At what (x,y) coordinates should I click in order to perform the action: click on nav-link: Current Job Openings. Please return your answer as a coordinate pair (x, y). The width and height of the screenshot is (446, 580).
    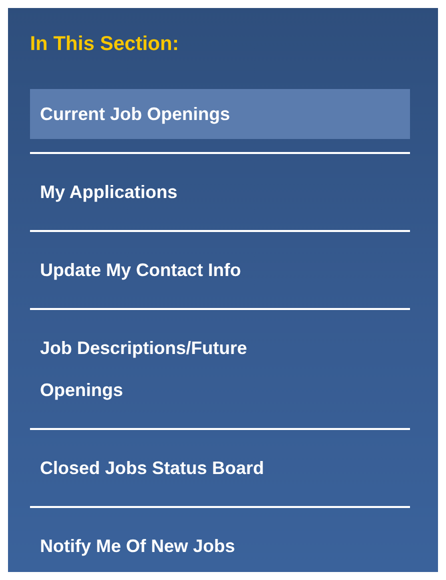
    Looking at the image, I should click on (220, 114).